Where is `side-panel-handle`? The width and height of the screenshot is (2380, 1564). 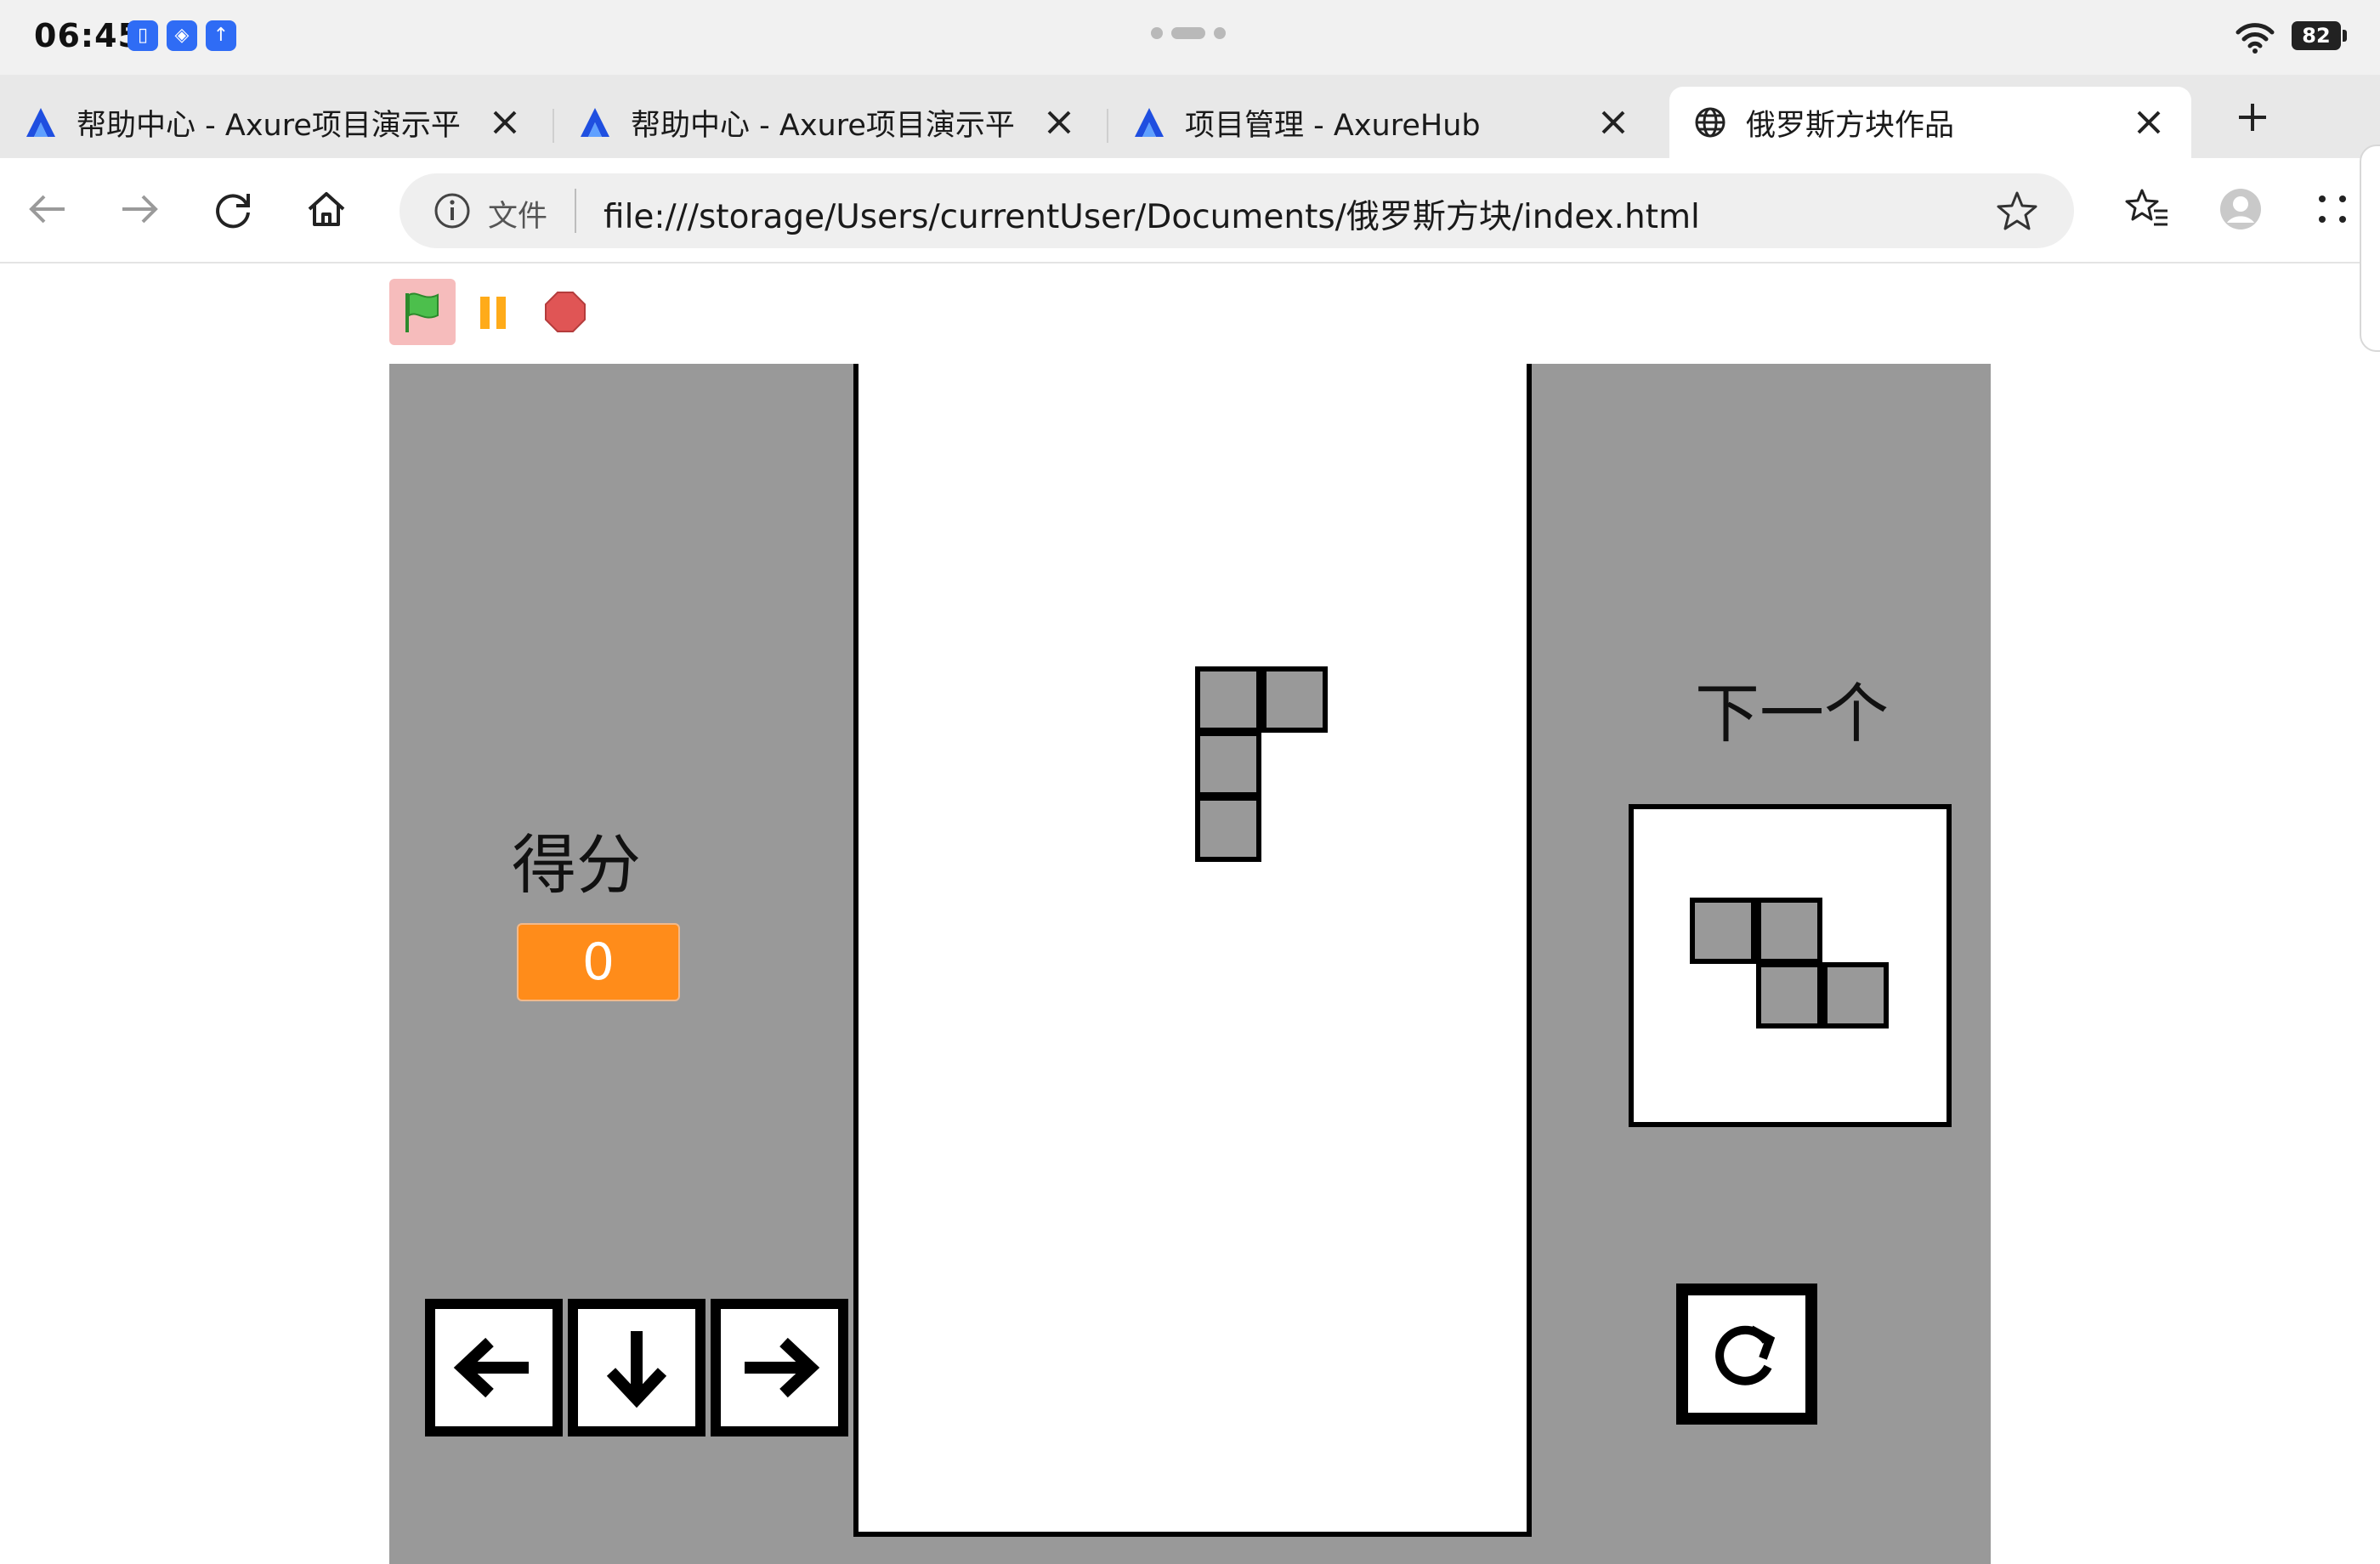
side-panel-handle is located at coordinates (2370, 248).